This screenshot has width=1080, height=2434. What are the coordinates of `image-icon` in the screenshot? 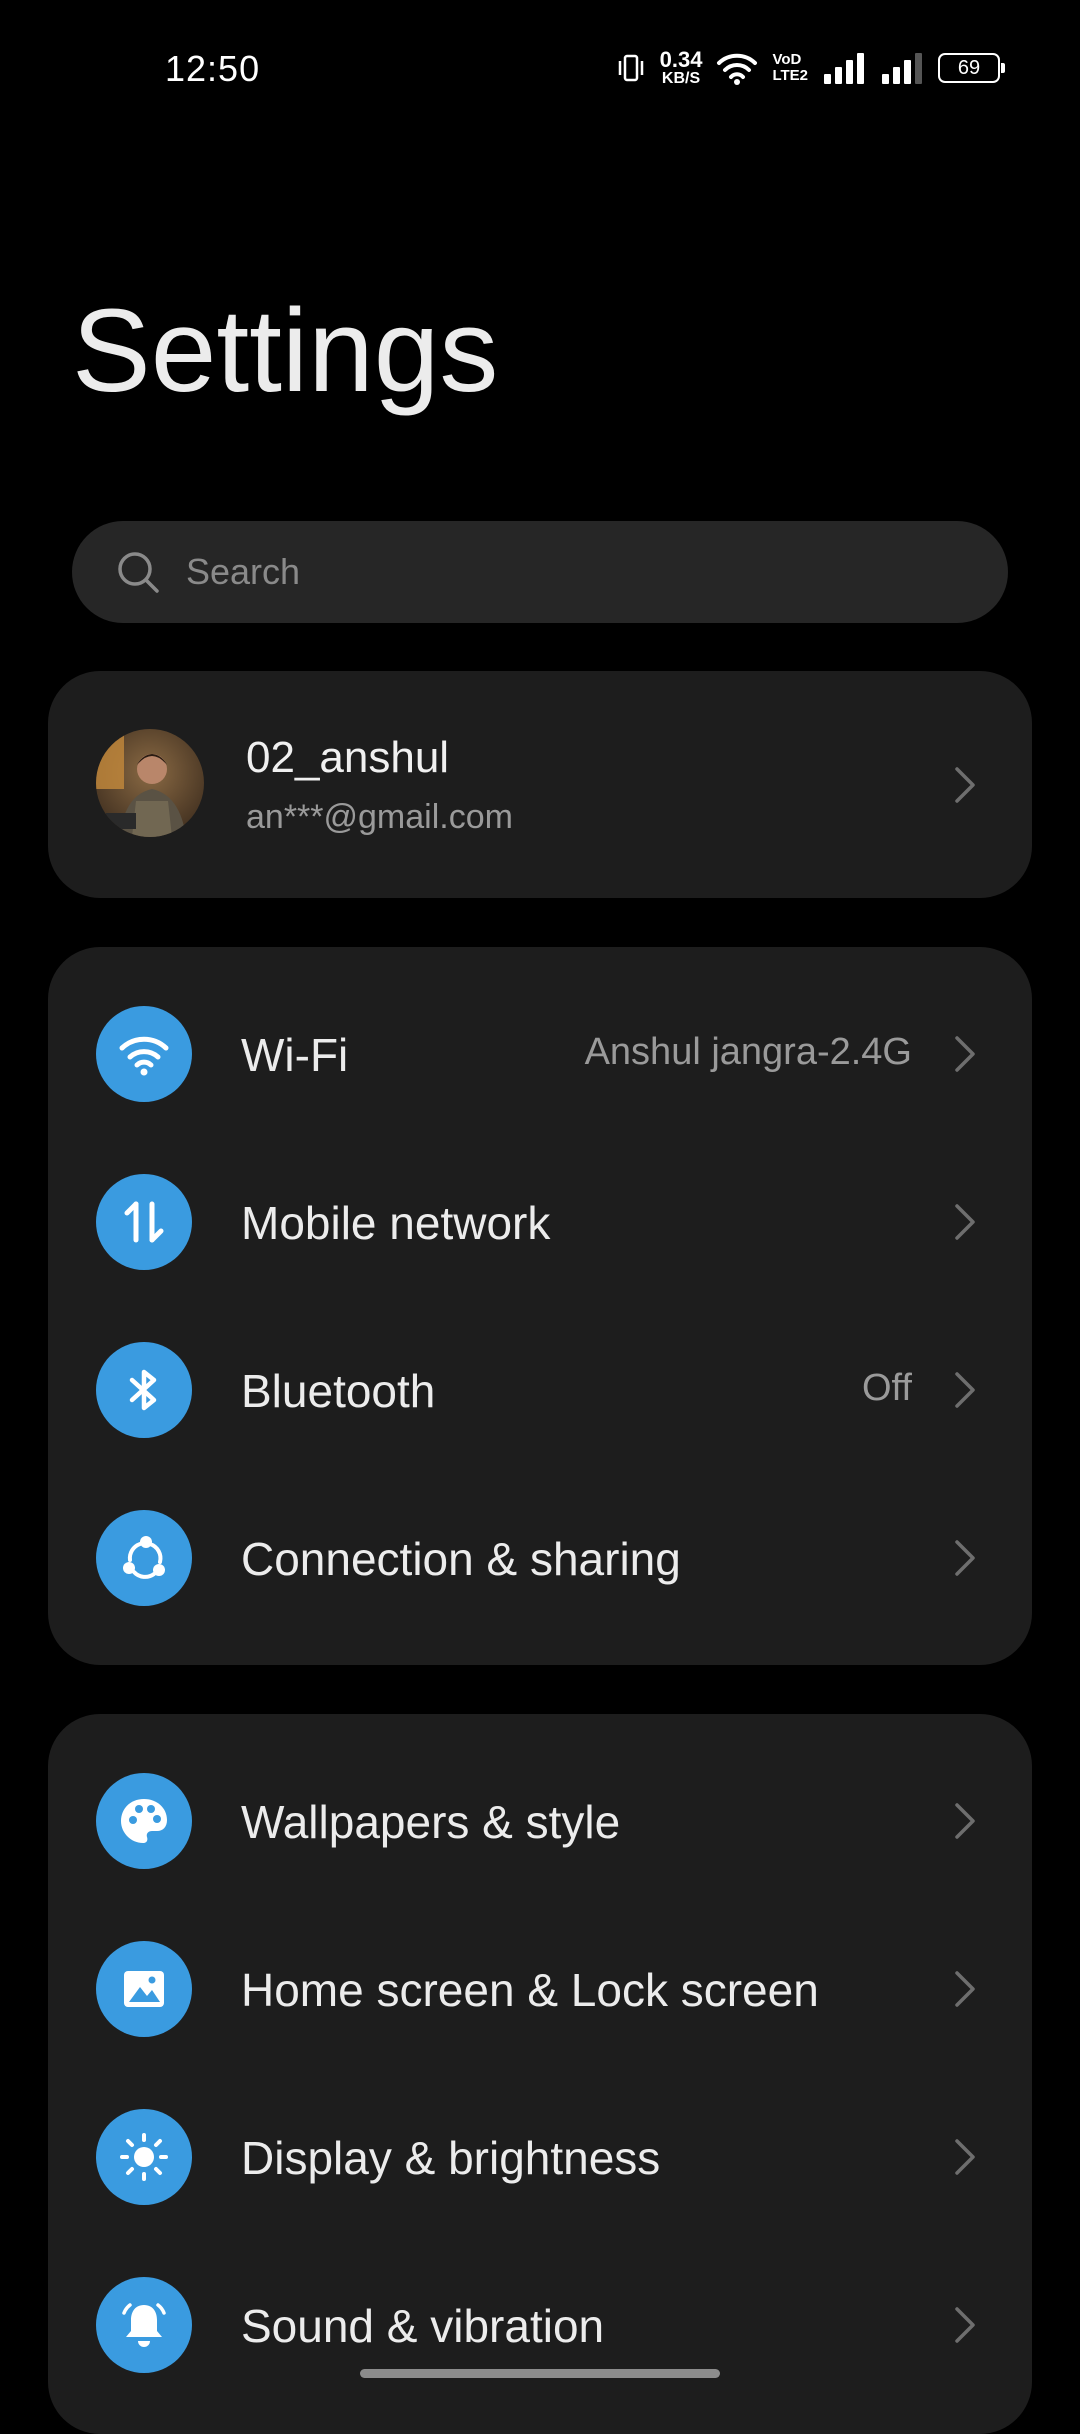 It's located at (144, 1989).